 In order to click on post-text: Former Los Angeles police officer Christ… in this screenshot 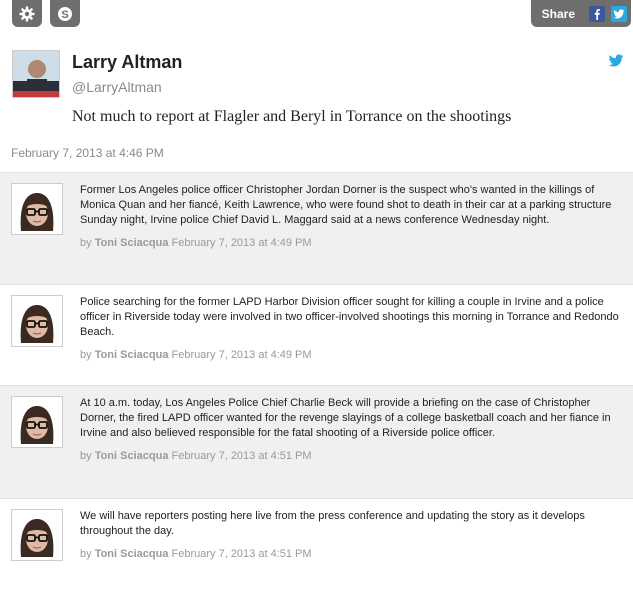, I will do `click(346, 205)`.